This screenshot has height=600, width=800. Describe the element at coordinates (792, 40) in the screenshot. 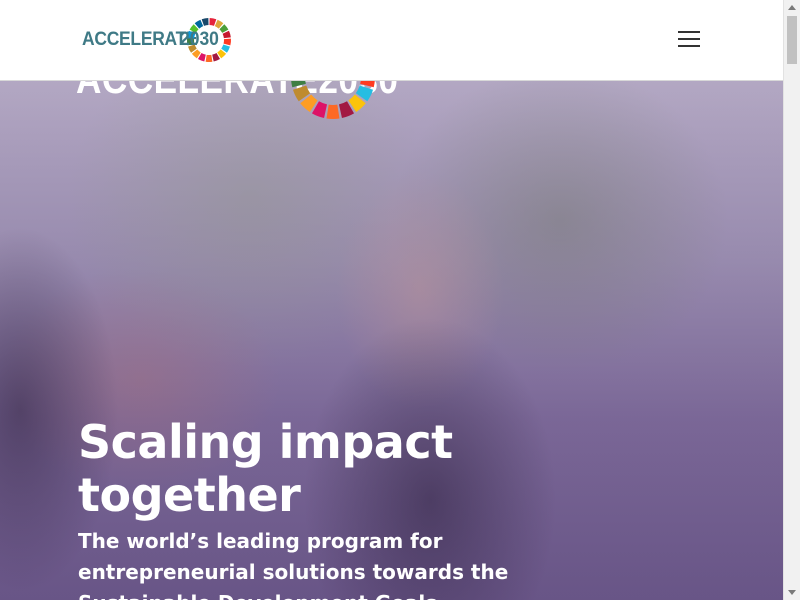

I see `scrollbar-thumb` at that location.